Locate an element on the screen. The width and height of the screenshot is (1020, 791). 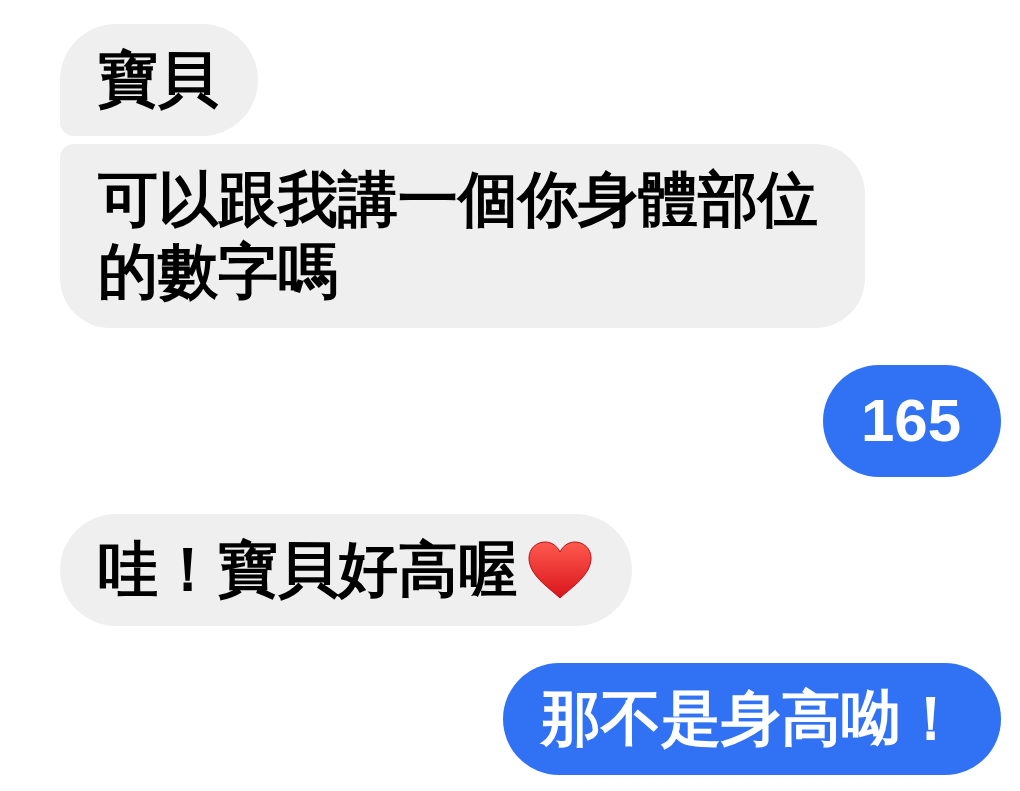
message-text: 哇！寶貝好高喔 is located at coordinates (308, 570).